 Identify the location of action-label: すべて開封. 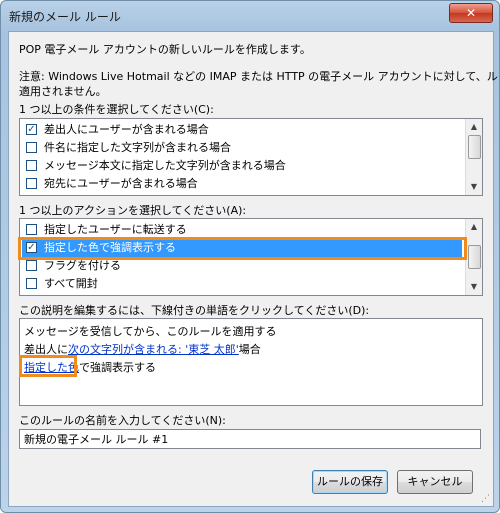
(71, 283).